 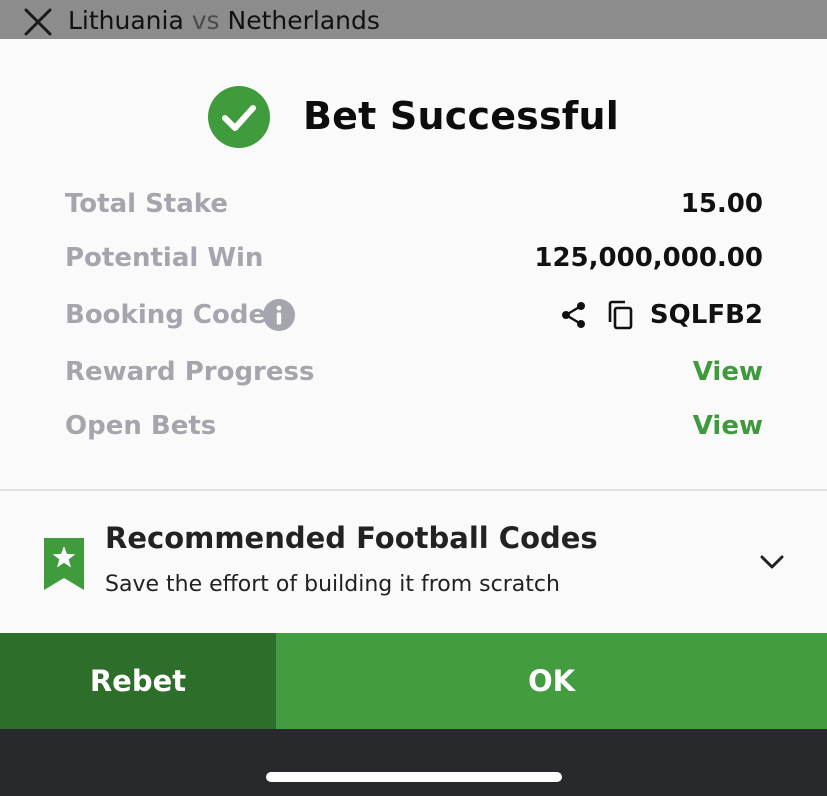 What do you see at coordinates (205, 20) in the screenshot?
I see `vs-label: vs` at bounding box center [205, 20].